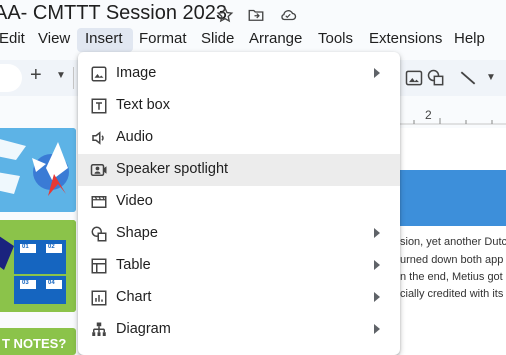 The height and width of the screenshot is (355, 506). Describe the element at coordinates (239, 106) in the screenshot. I see `menu-item-text-box: Text box` at that location.